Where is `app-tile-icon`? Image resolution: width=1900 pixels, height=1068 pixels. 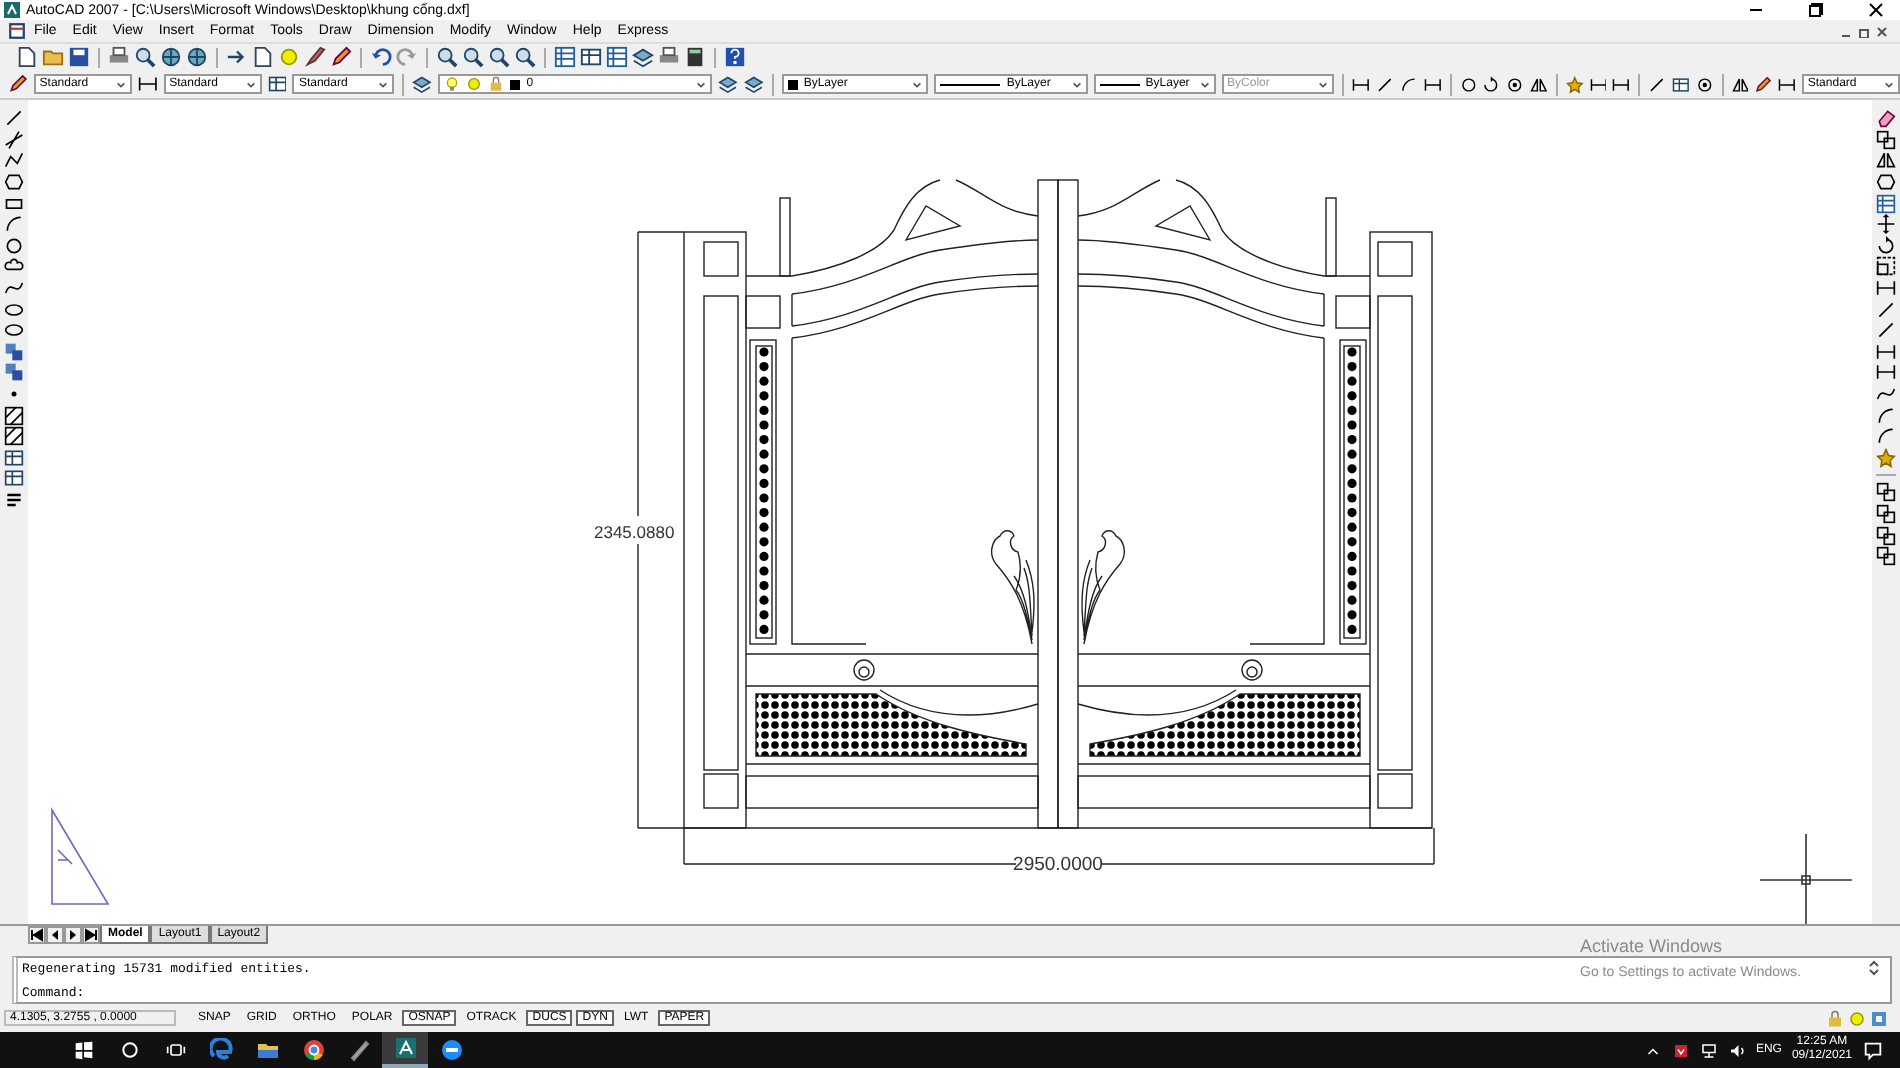
app-tile-icon is located at coordinates (405, 1048).